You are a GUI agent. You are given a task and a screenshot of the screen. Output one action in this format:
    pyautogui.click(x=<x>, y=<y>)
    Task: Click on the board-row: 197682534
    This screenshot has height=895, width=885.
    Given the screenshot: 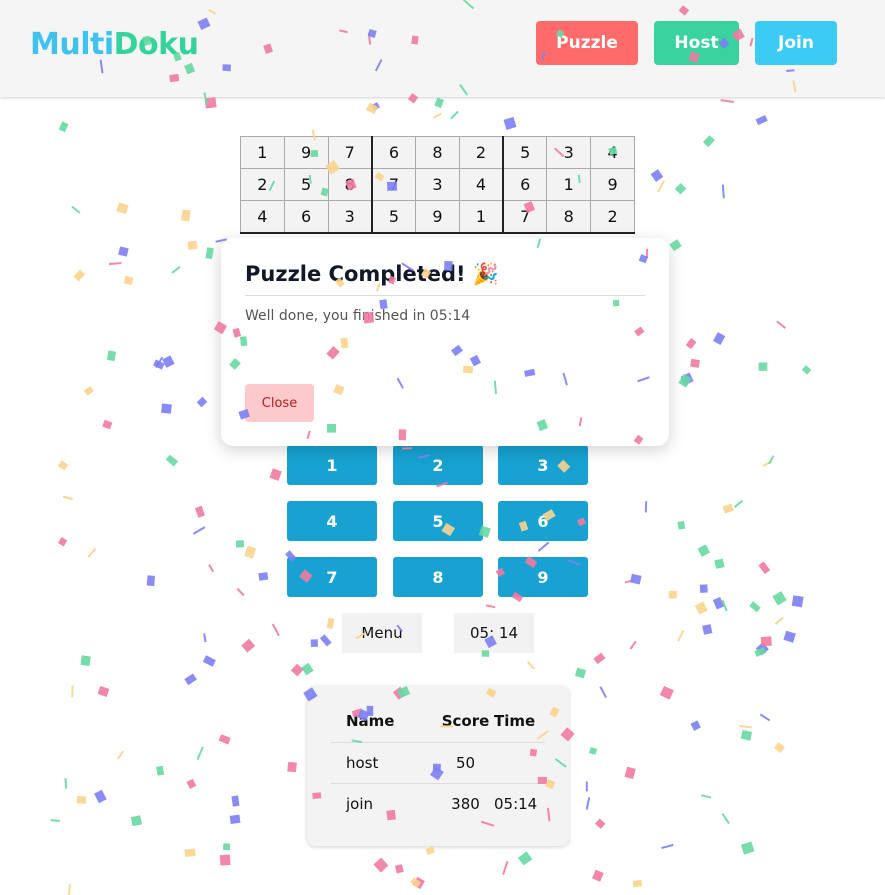 What is the action you would take?
    pyautogui.click(x=437, y=152)
    